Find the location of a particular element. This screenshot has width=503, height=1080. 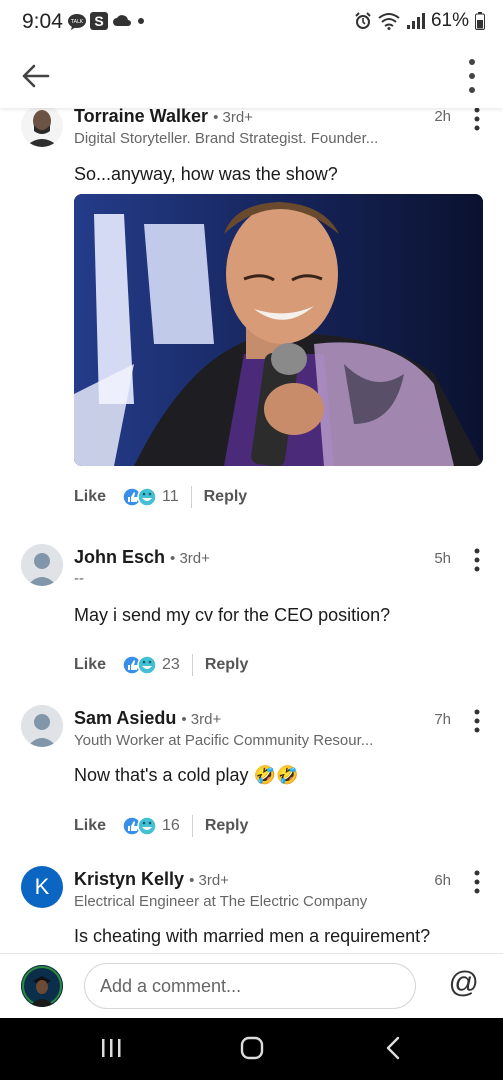

comment-composer: Add a comment... @ is located at coordinates (251, 986).